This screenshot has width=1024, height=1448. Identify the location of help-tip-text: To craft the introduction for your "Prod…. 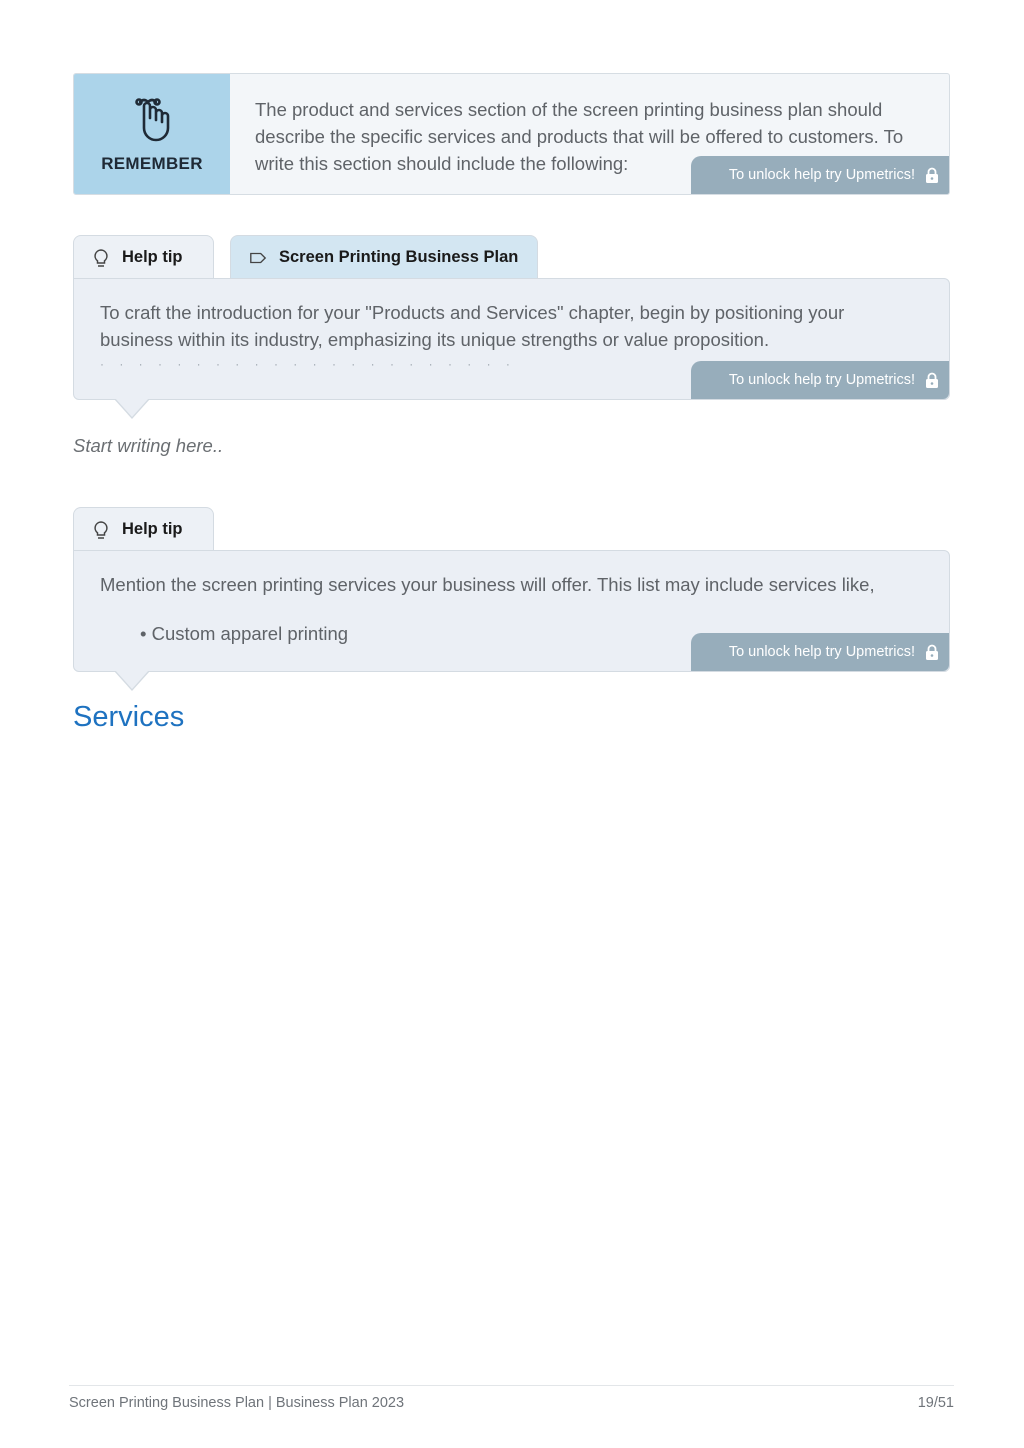
(472, 326).